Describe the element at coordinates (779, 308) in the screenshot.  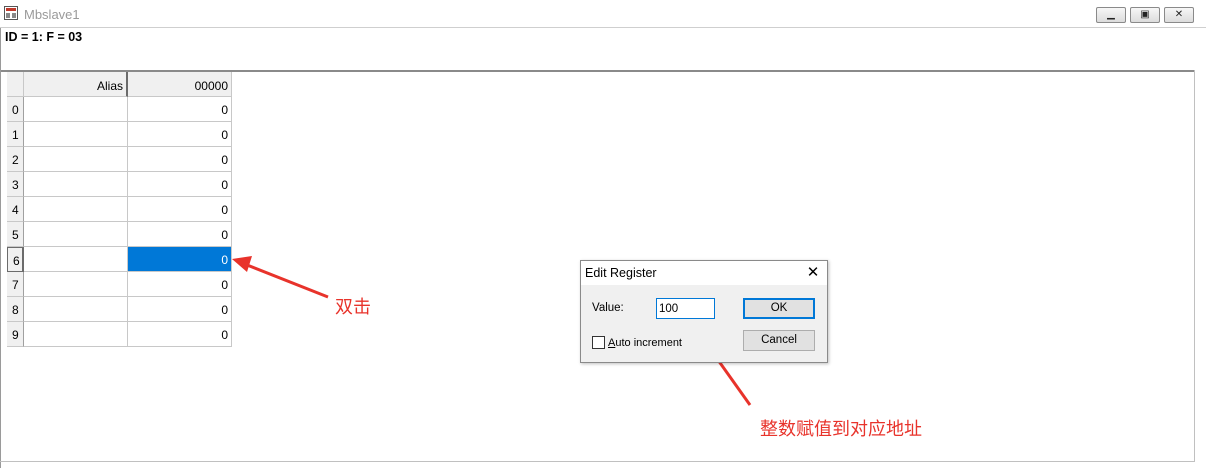
I see `ok-button: OK` at that location.